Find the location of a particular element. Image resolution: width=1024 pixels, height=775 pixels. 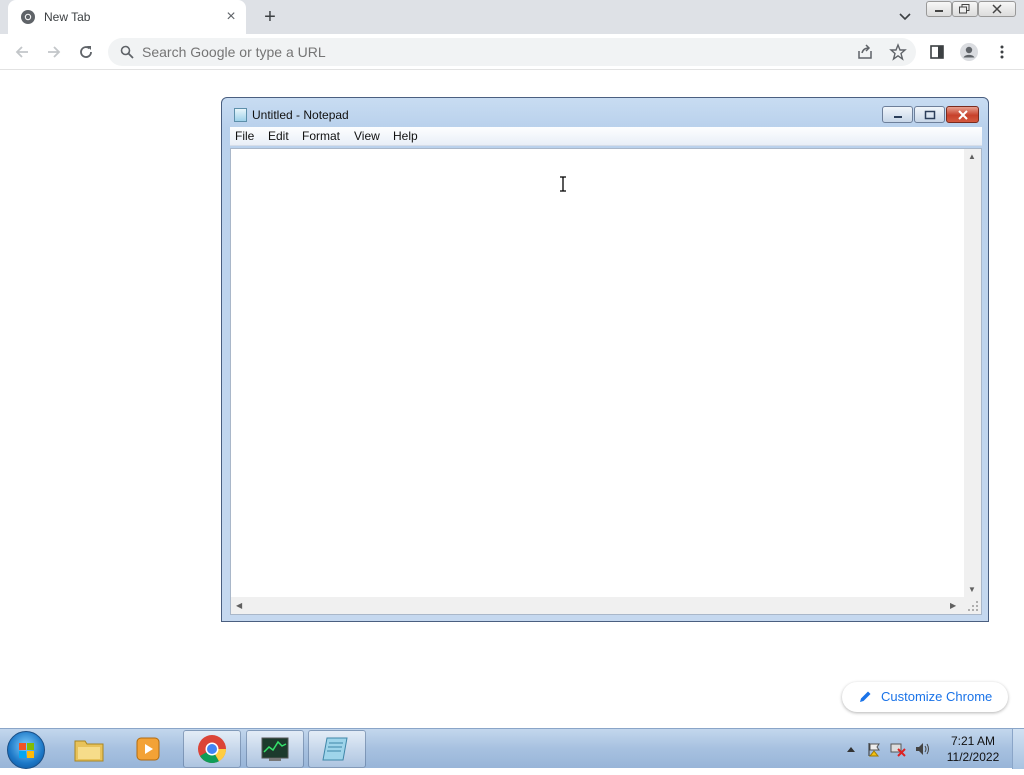

flag-warning-icon is located at coordinates (874, 750).